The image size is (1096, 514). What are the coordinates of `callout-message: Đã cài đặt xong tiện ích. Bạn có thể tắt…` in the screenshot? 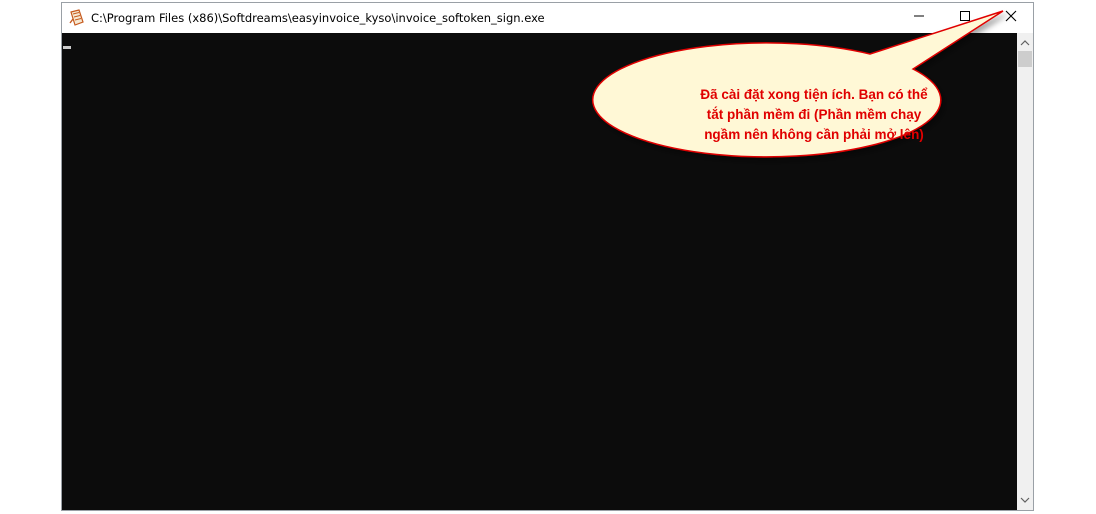 It's located at (814, 115).